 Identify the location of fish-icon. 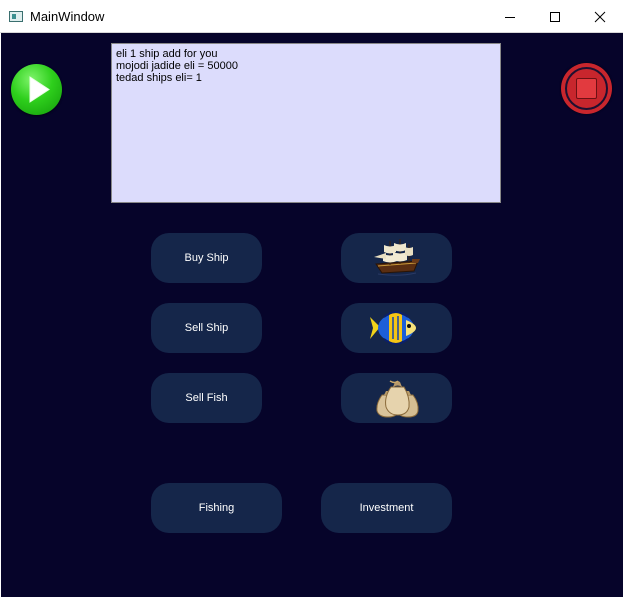
(392, 328).